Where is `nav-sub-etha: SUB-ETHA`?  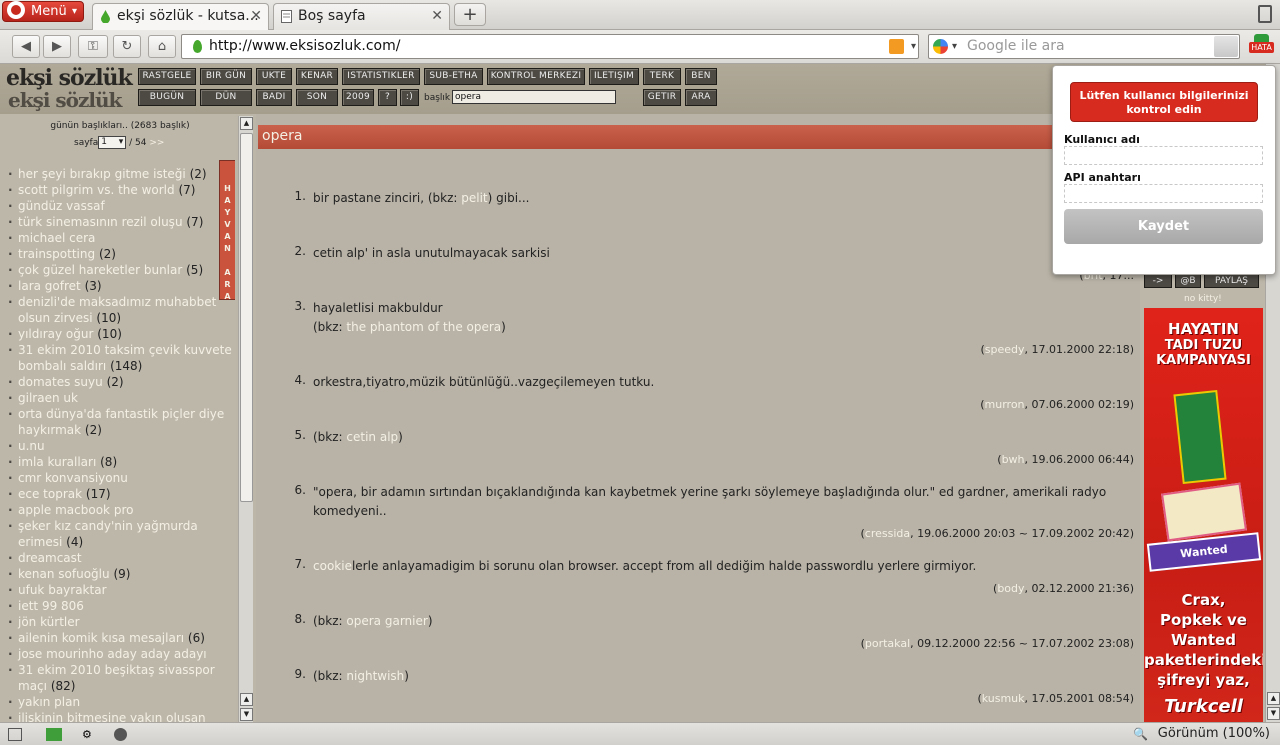 nav-sub-etha: SUB-ETHA is located at coordinates (453, 76).